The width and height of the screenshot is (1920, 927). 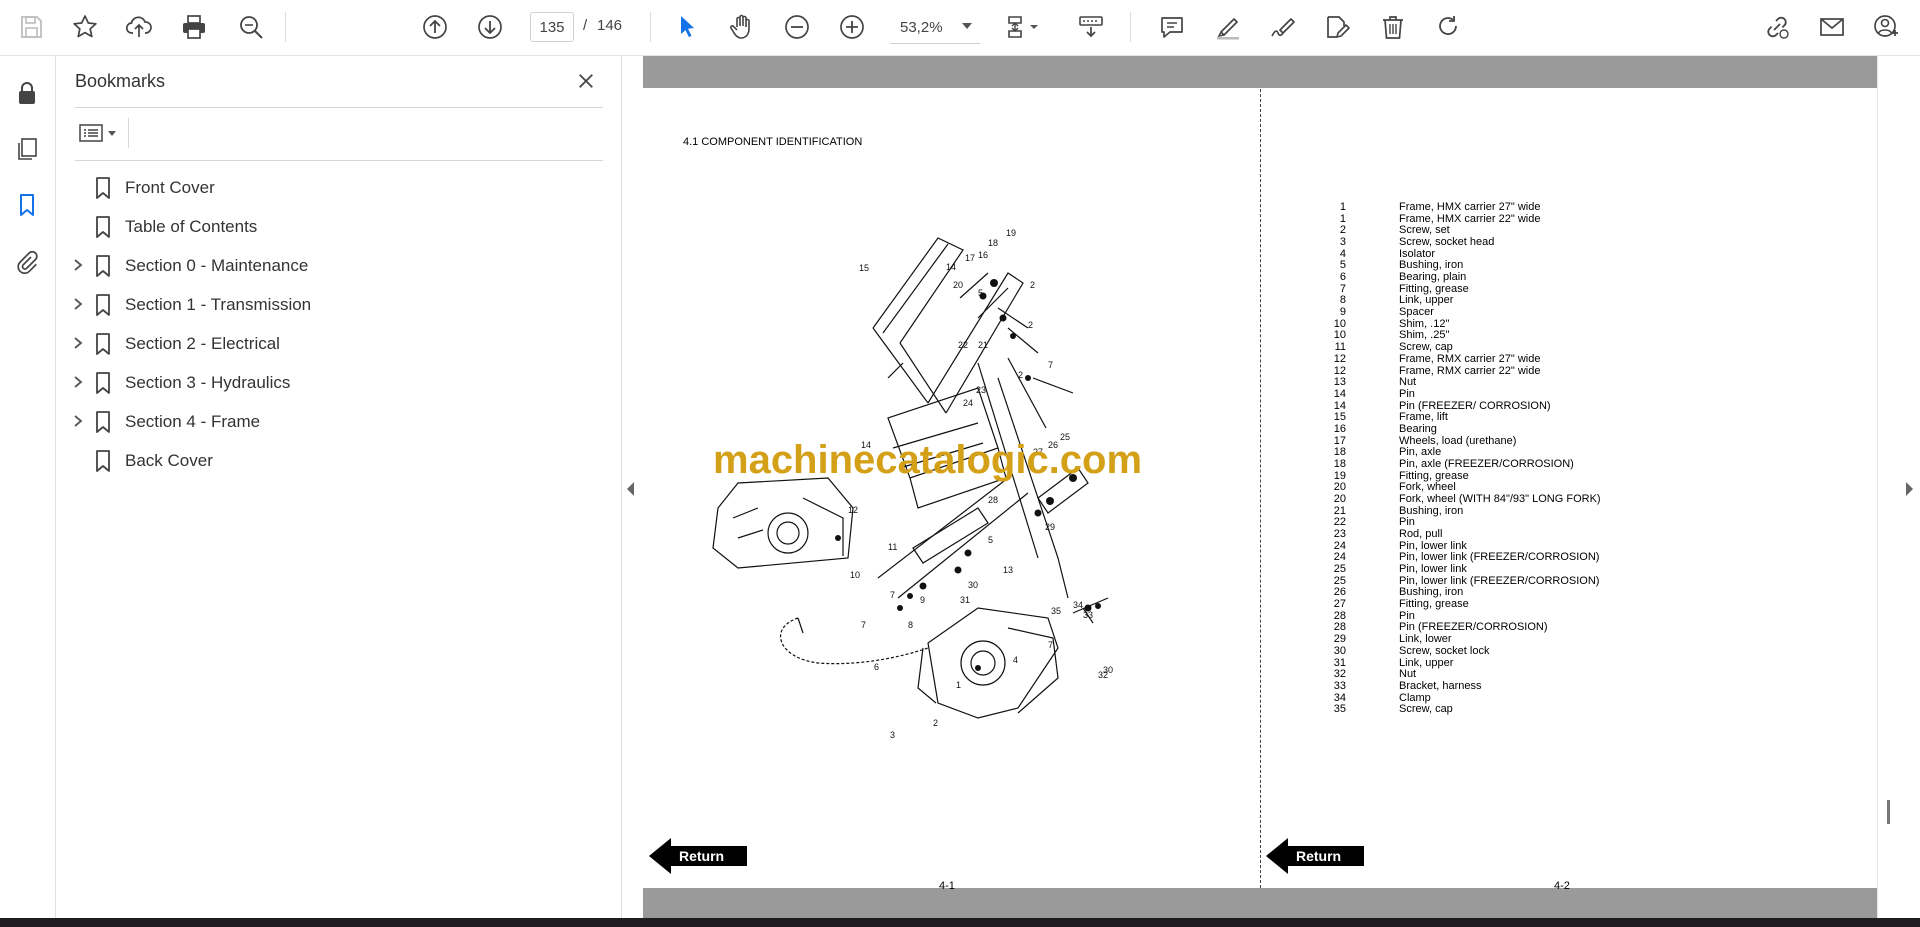 I want to click on part-number: 11, so click(x=1340, y=347).